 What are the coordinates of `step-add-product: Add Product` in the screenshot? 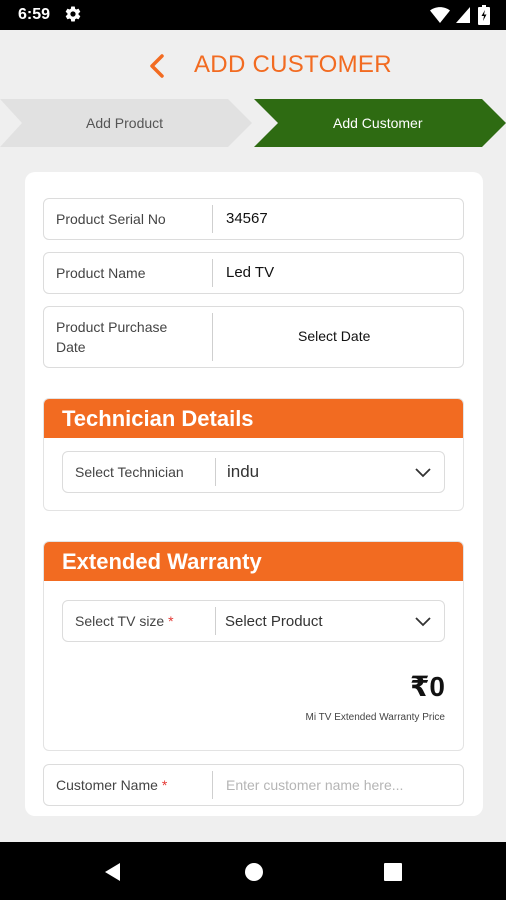 It's located at (124, 123).